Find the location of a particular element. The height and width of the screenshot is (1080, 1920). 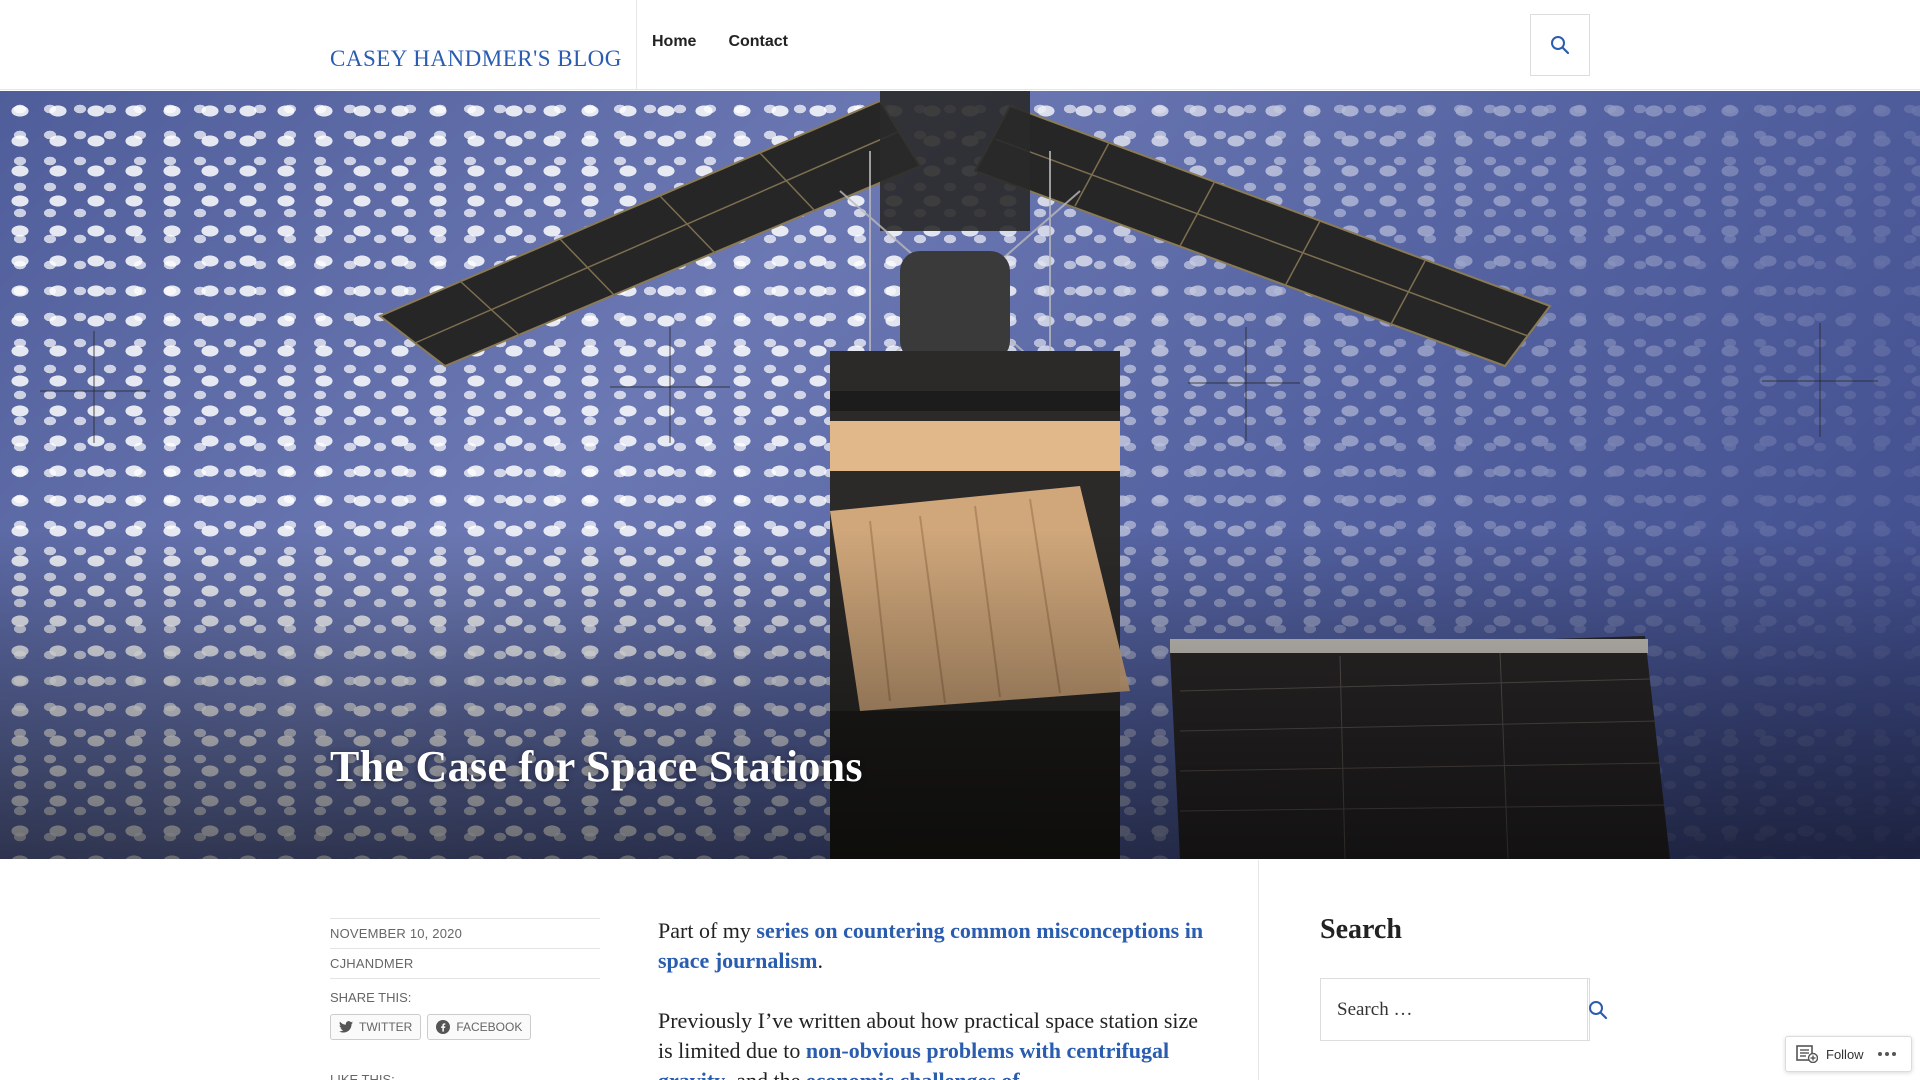

share-twitter-button: TWITTER is located at coordinates (376, 1027).